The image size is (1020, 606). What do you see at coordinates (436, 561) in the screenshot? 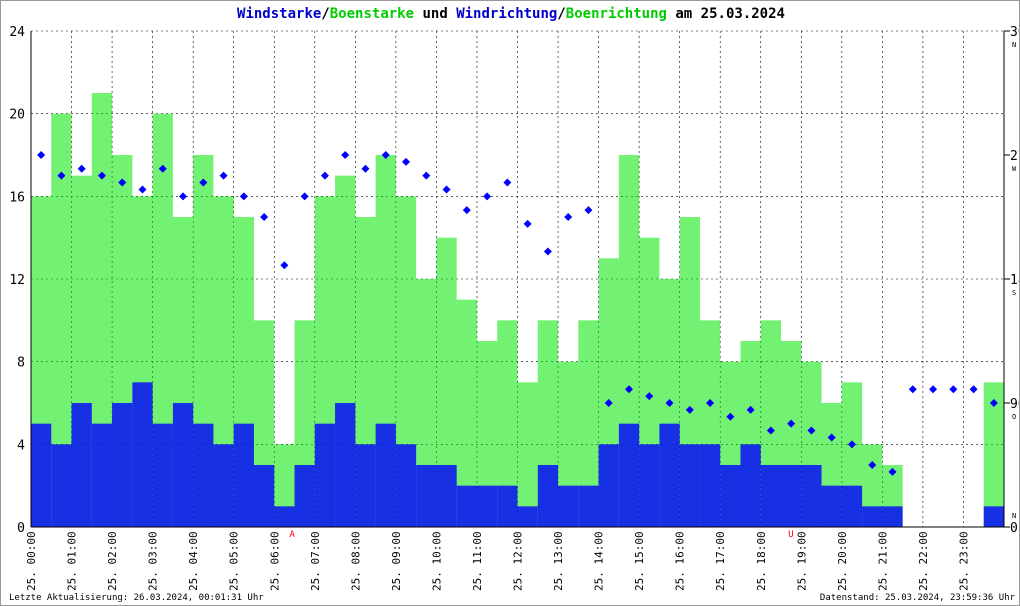
I see `x-tick-label: 25. 10:00` at bounding box center [436, 561].